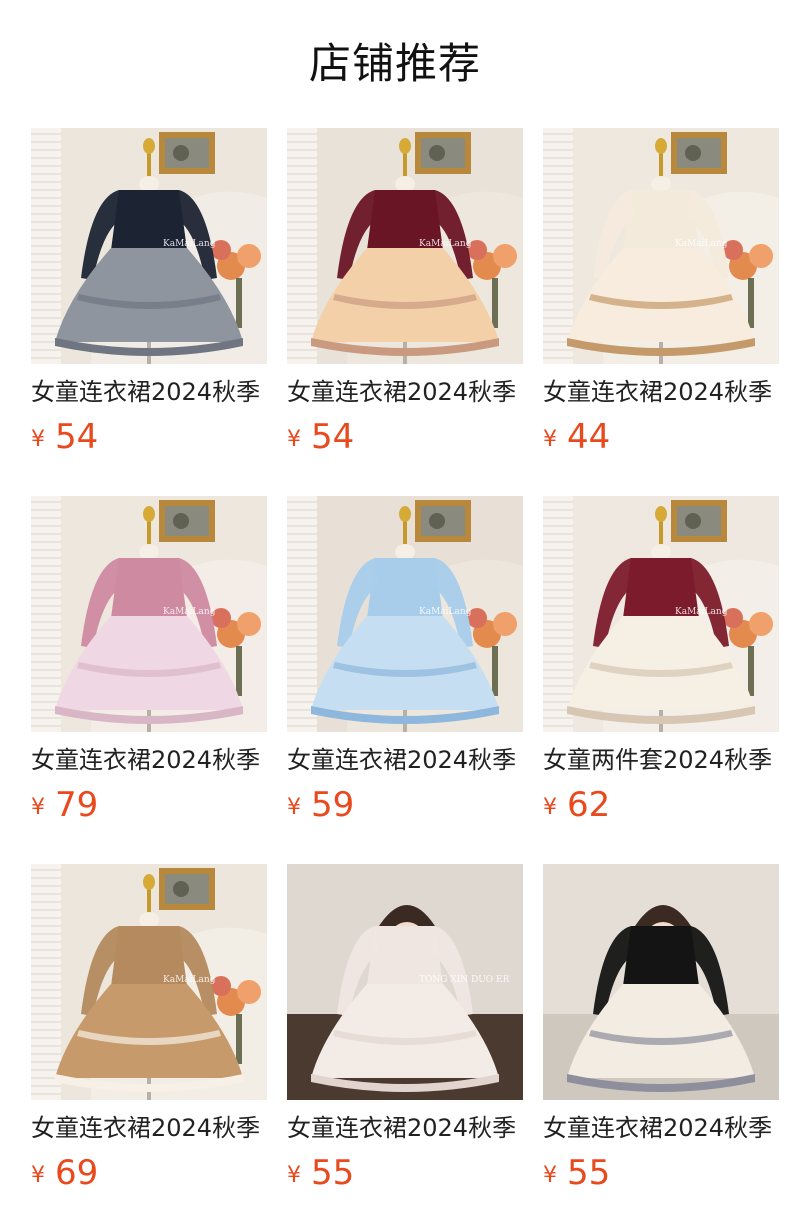  I want to click on product-card: KaMaiLang 女童连衣裙2024秋季 ¥79, so click(149, 674).